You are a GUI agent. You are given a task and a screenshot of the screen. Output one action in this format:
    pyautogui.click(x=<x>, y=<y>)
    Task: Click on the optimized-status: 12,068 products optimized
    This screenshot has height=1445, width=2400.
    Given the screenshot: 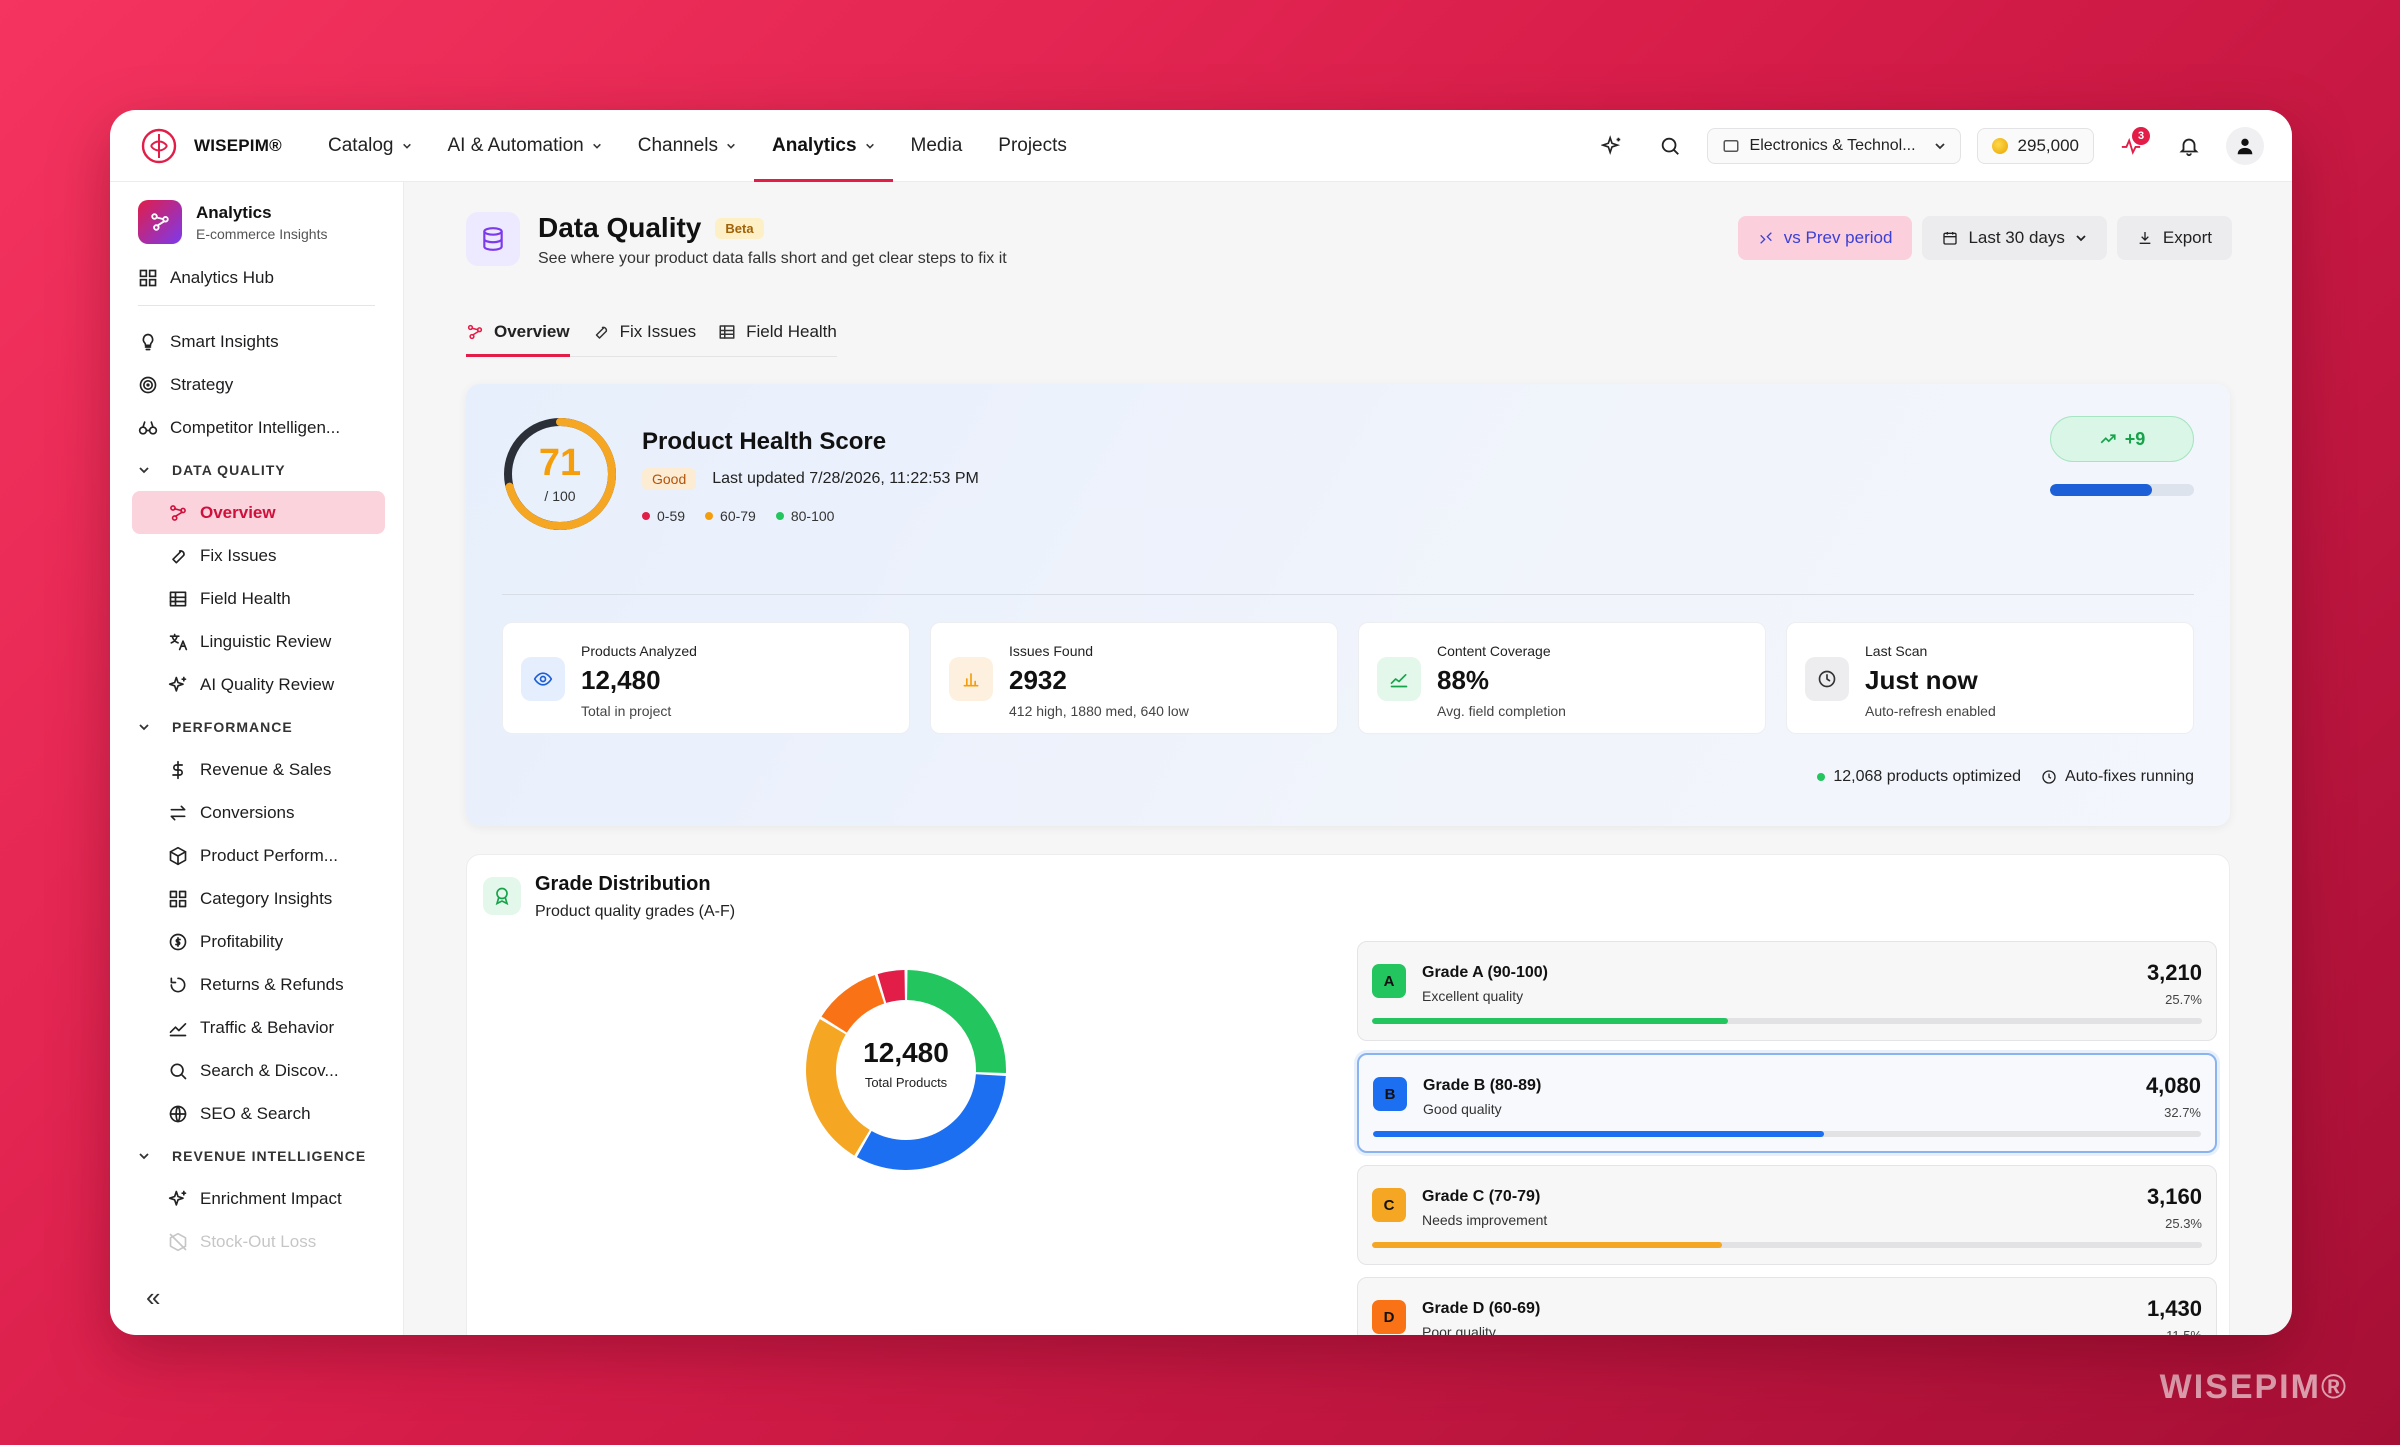 What is the action you would take?
    pyautogui.click(x=1919, y=777)
    